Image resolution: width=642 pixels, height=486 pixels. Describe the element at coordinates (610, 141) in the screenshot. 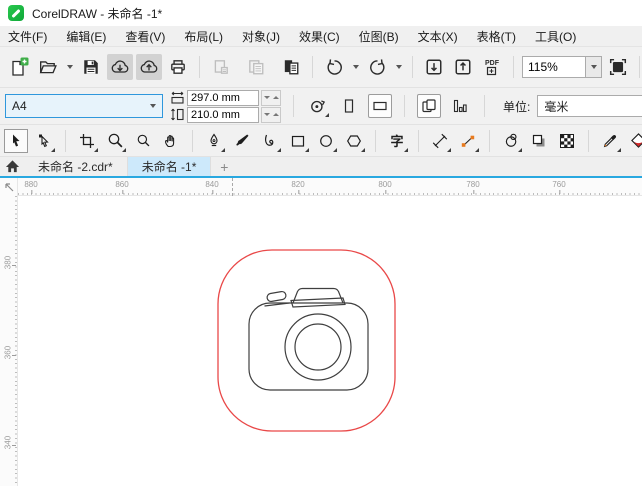

I see `eyedropper-tool` at that location.